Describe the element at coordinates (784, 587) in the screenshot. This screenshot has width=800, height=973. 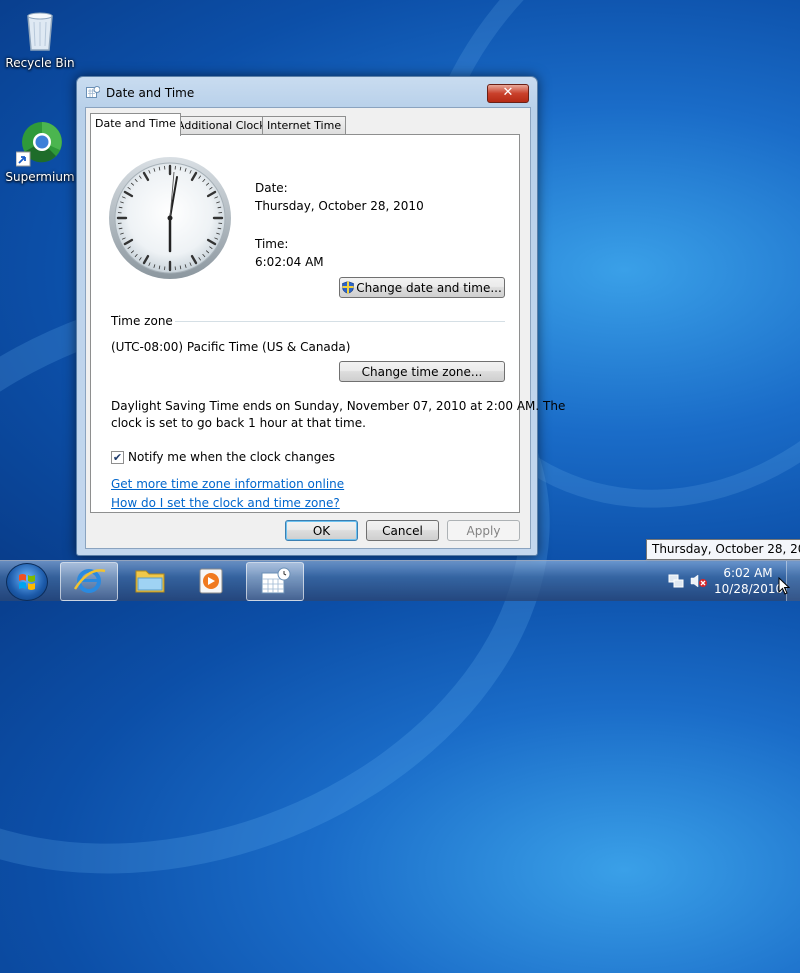
I see `mouse-cursor-icon` at that location.